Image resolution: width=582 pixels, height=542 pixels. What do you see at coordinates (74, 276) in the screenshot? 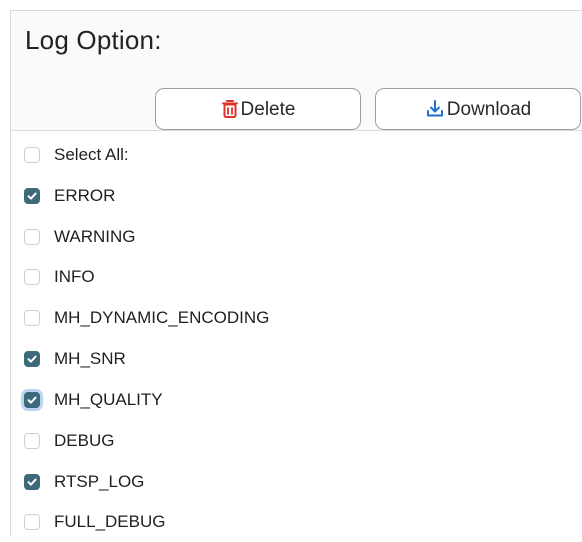
I see `option-label: INFO` at bounding box center [74, 276].